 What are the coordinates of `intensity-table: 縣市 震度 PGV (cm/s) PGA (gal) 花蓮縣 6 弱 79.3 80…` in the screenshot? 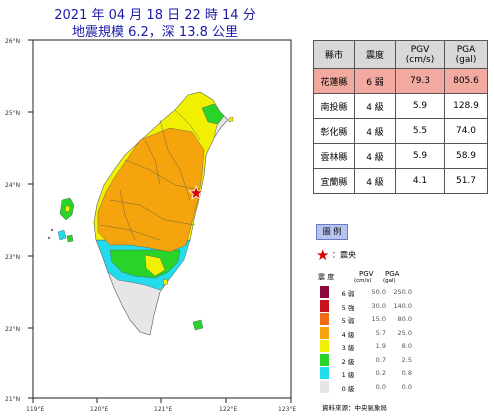 It's located at (400, 117).